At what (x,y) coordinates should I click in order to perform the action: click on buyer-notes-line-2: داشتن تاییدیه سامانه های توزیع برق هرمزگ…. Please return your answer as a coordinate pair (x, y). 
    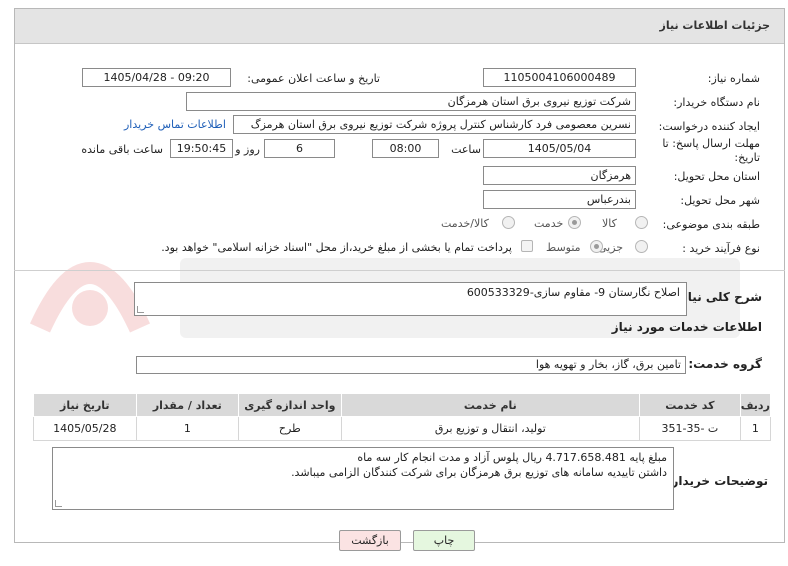
    Looking at the image, I should click on (479, 472).